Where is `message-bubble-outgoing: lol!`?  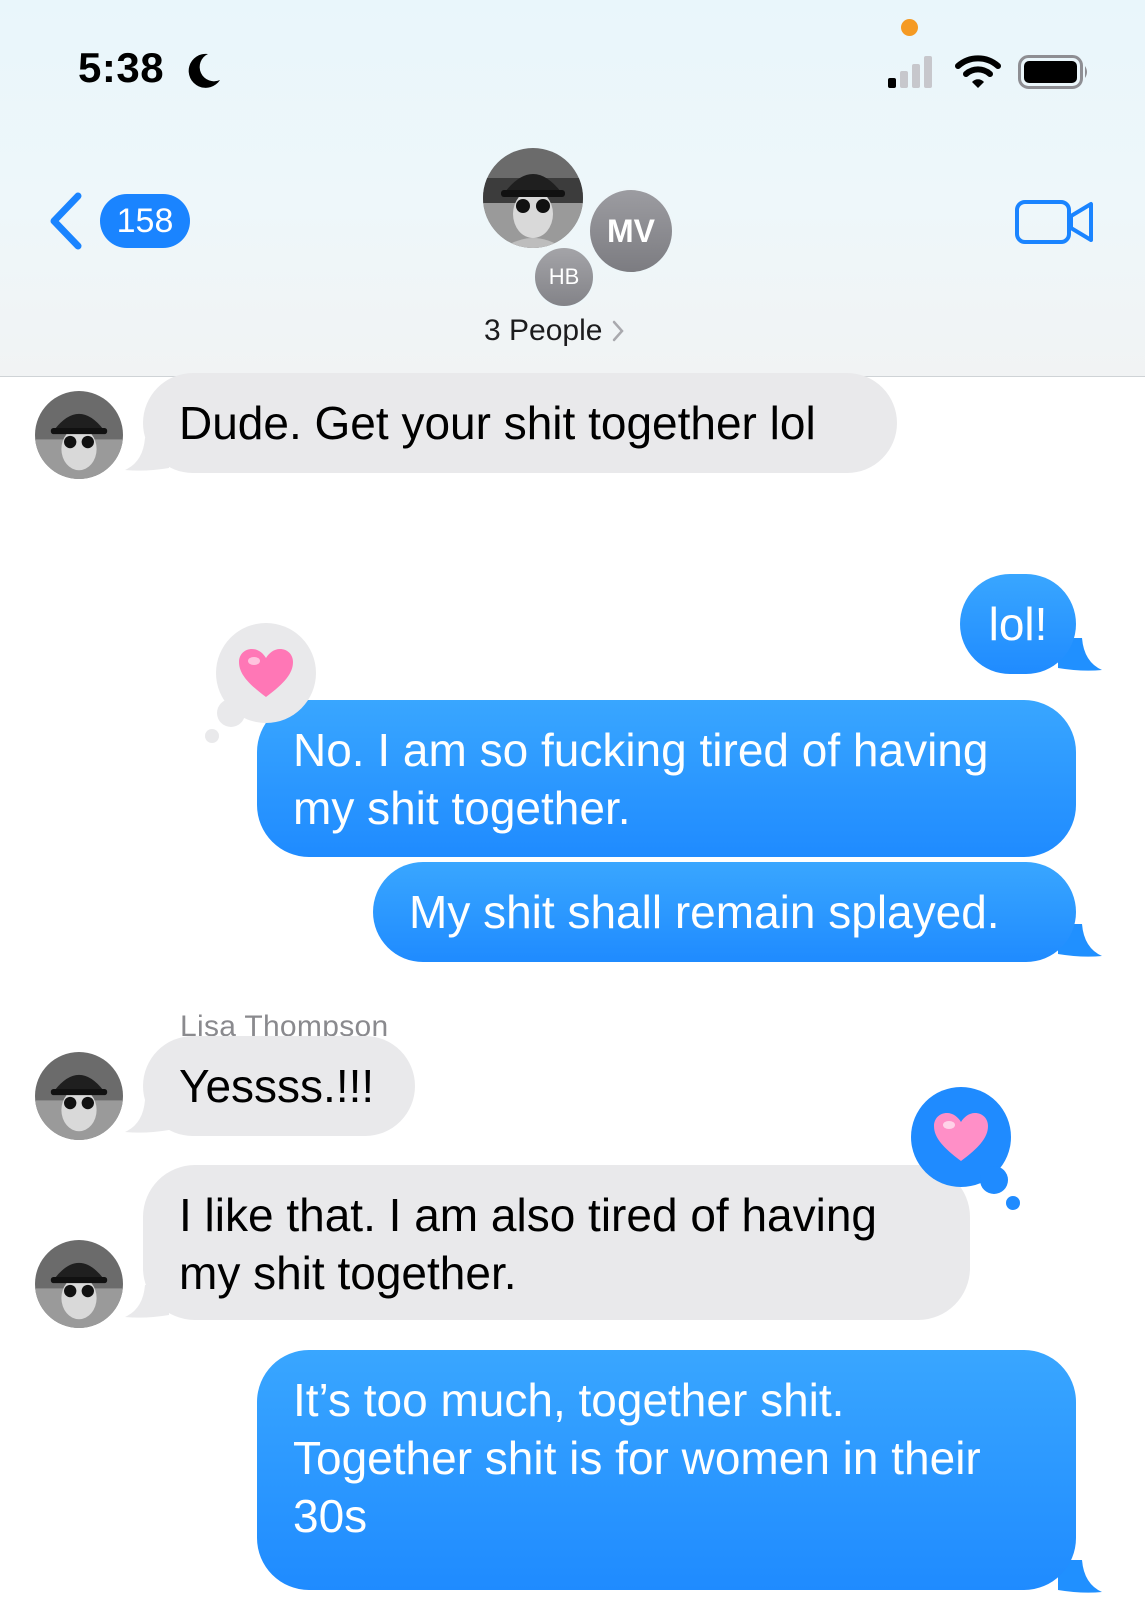
message-bubble-outgoing: lol! is located at coordinates (1018, 624).